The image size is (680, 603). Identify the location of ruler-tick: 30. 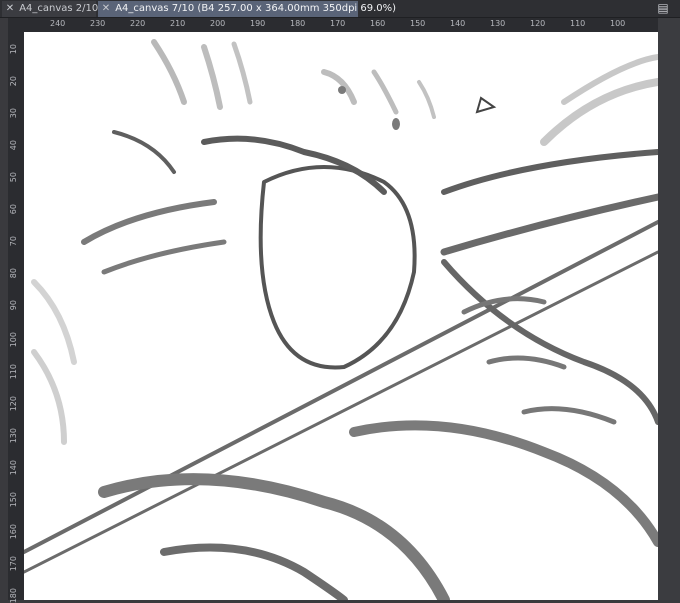
(13, 113).